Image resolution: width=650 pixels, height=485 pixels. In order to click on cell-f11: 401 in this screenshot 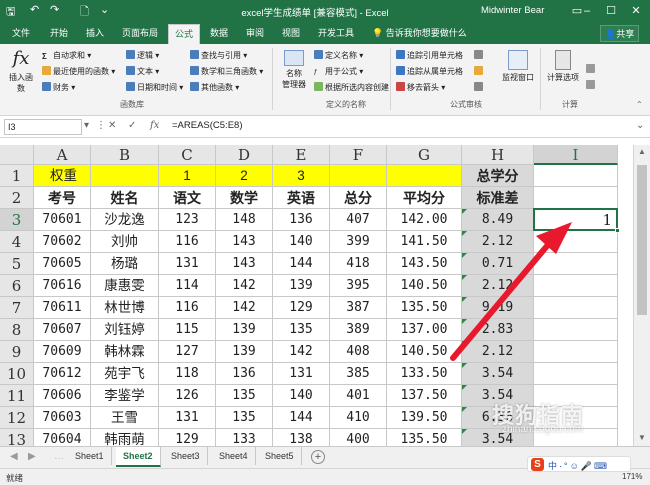, I will do `click(358, 396)`.